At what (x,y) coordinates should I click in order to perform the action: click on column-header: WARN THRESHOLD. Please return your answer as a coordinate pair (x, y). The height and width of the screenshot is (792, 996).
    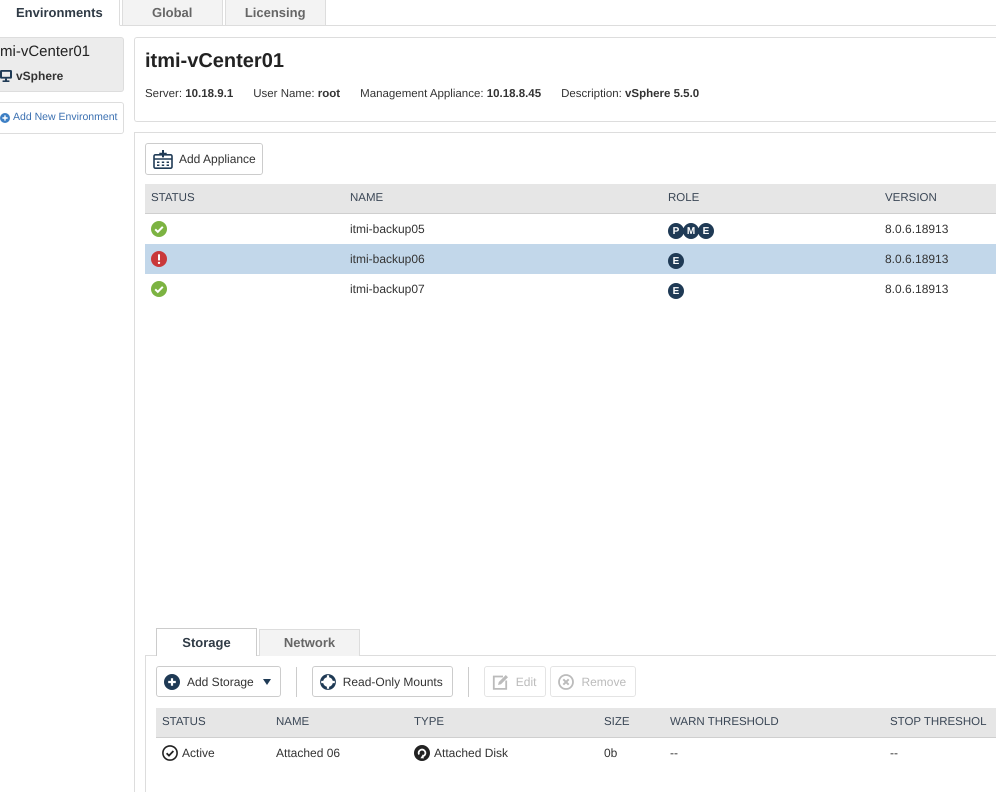
    Looking at the image, I should click on (724, 722).